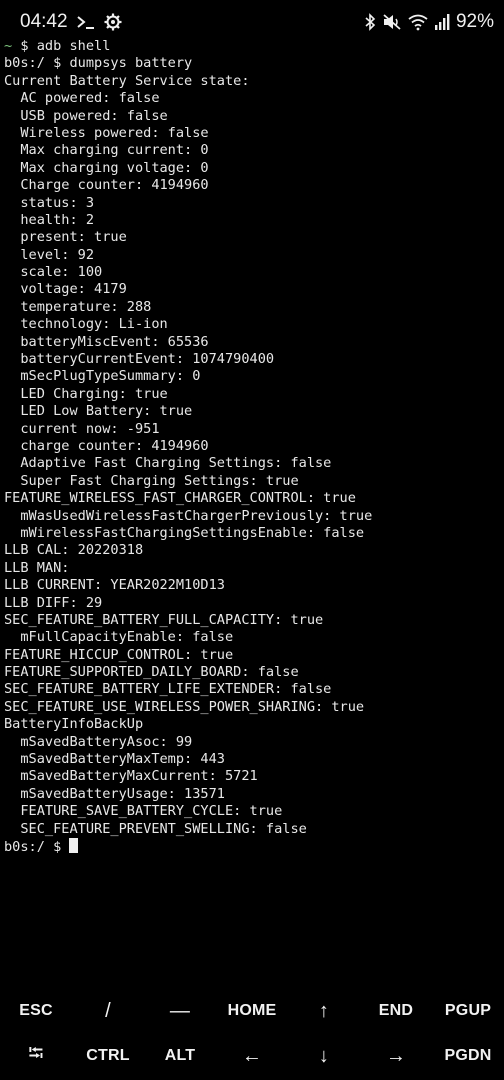 The height and width of the screenshot is (1080, 504). Describe the element at coordinates (114, 585) in the screenshot. I see `terminal-line: LLB CURRENT: YEAR2022M10D13` at that location.